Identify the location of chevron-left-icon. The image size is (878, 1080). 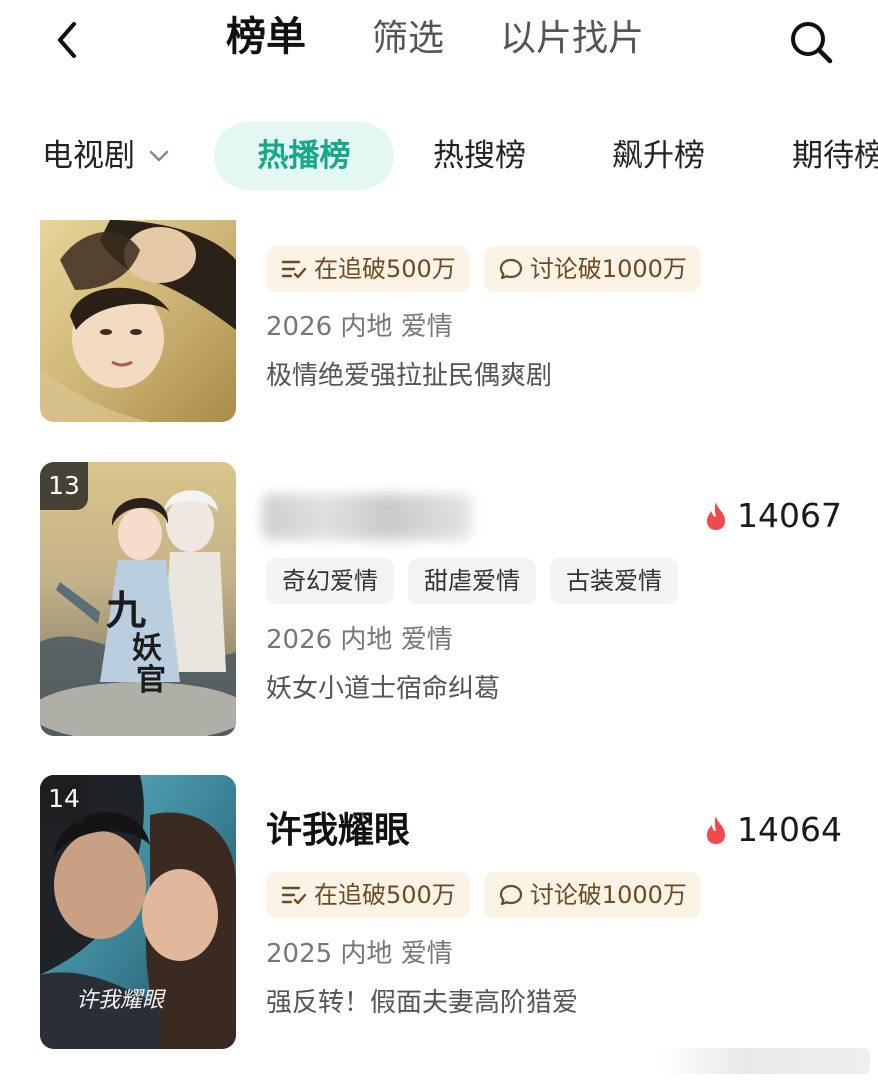
(67, 40).